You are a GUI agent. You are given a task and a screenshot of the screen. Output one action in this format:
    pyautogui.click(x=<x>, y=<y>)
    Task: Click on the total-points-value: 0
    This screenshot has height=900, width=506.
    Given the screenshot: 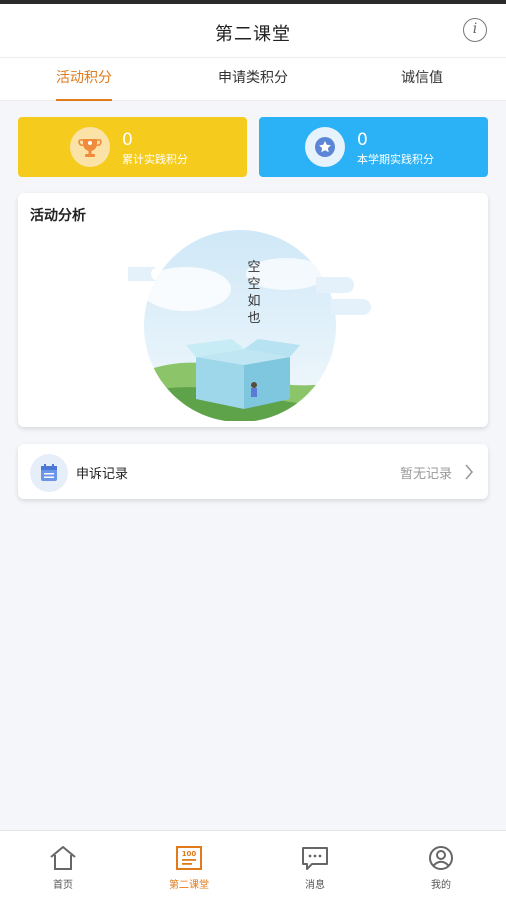 What is the action you would take?
    pyautogui.click(x=127, y=140)
    